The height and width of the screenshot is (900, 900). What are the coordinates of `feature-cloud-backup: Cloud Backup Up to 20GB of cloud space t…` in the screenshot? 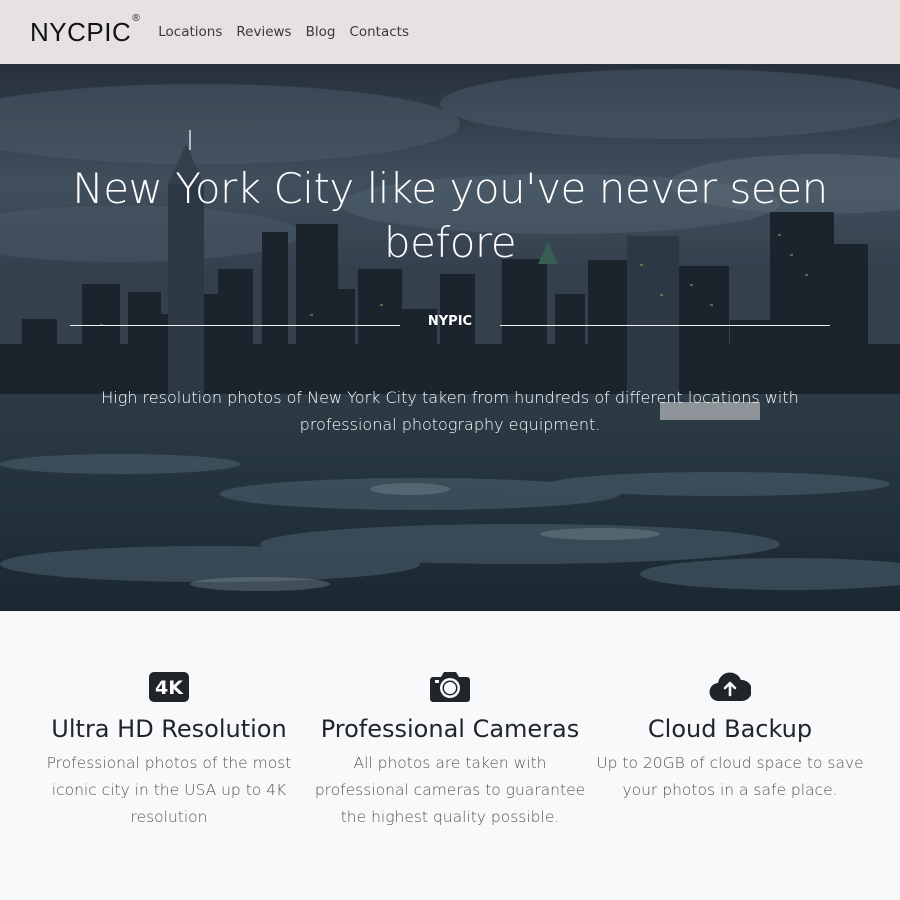 It's located at (730, 736).